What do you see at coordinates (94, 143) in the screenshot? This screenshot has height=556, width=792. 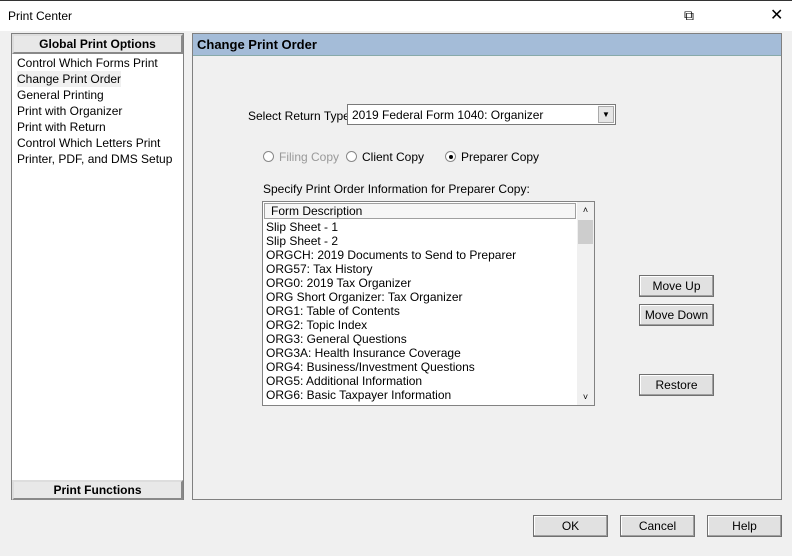 I see `nav-item: Control Which Letters Print` at bounding box center [94, 143].